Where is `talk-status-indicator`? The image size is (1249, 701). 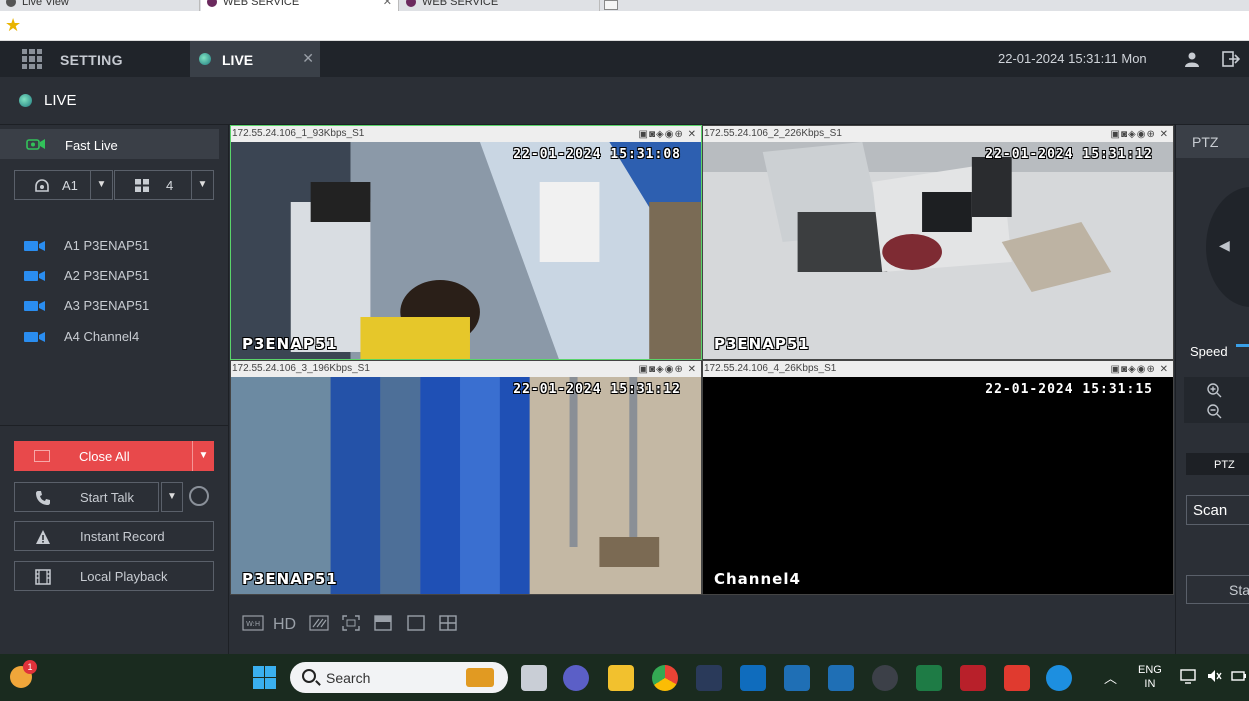
talk-status-indicator is located at coordinates (199, 496).